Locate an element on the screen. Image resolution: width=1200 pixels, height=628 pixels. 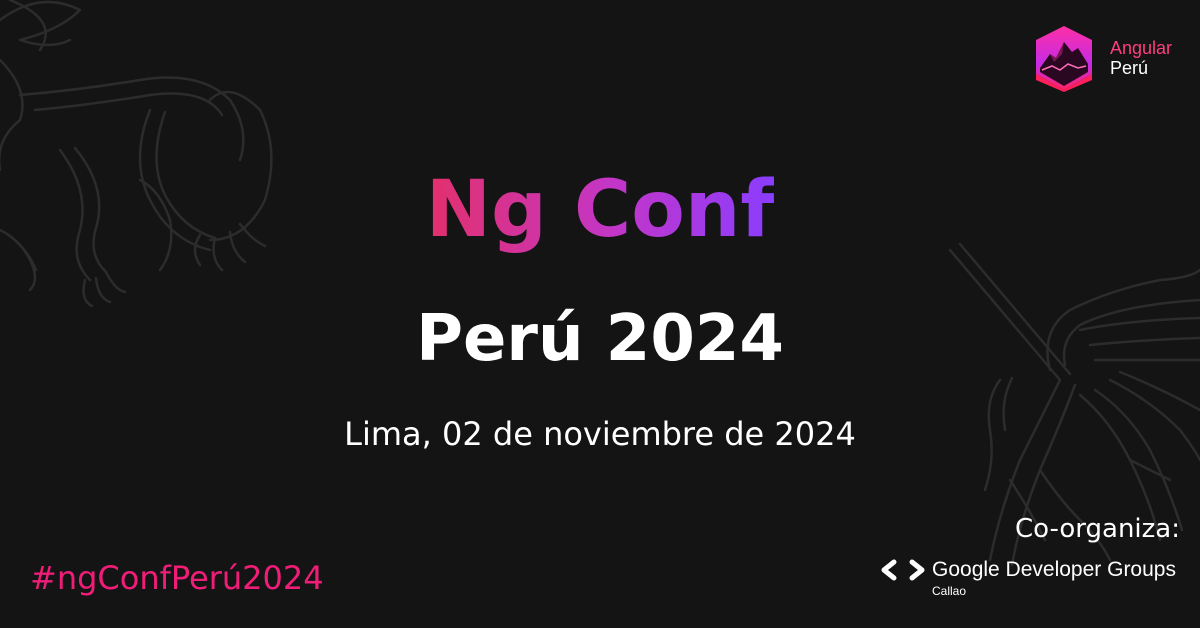
event-title-text: Ng Conf is located at coordinates (600, 210).